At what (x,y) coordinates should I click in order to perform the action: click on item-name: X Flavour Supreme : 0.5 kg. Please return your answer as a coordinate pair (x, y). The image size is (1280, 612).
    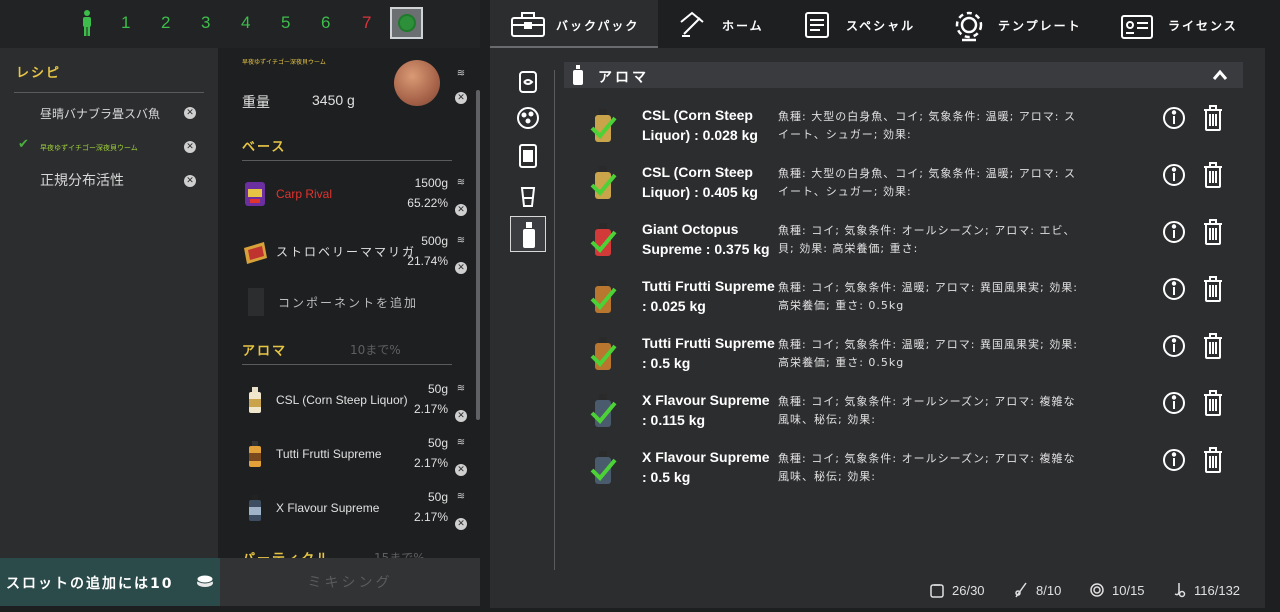
    Looking at the image, I should click on (706, 467).